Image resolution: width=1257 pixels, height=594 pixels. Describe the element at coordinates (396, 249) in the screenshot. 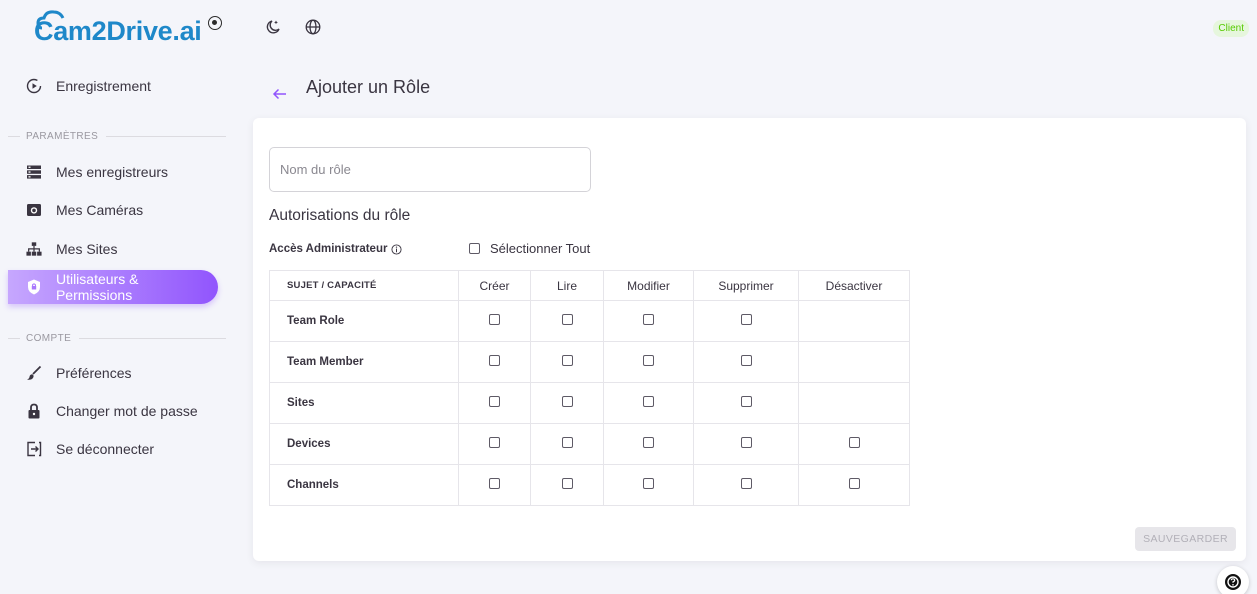

I see `info-icon` at that location.